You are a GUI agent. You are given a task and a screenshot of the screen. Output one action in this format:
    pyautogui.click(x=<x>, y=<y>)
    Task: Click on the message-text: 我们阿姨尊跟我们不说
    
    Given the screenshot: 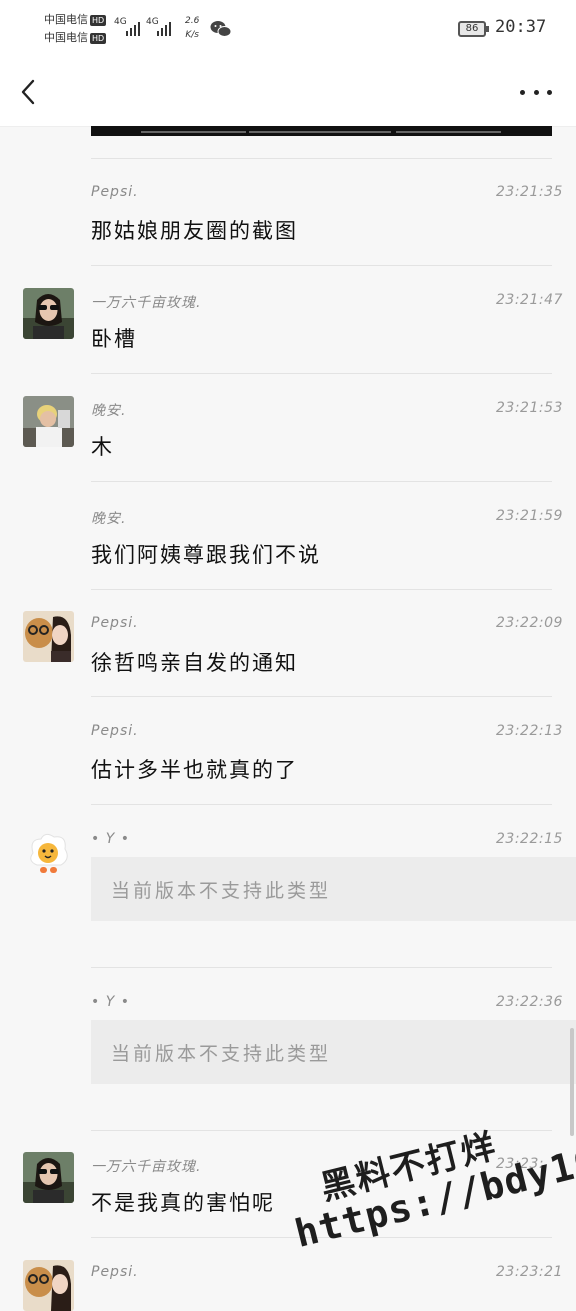 What is the action you would take?
    pyautogui.click(x=206, y=555)
    